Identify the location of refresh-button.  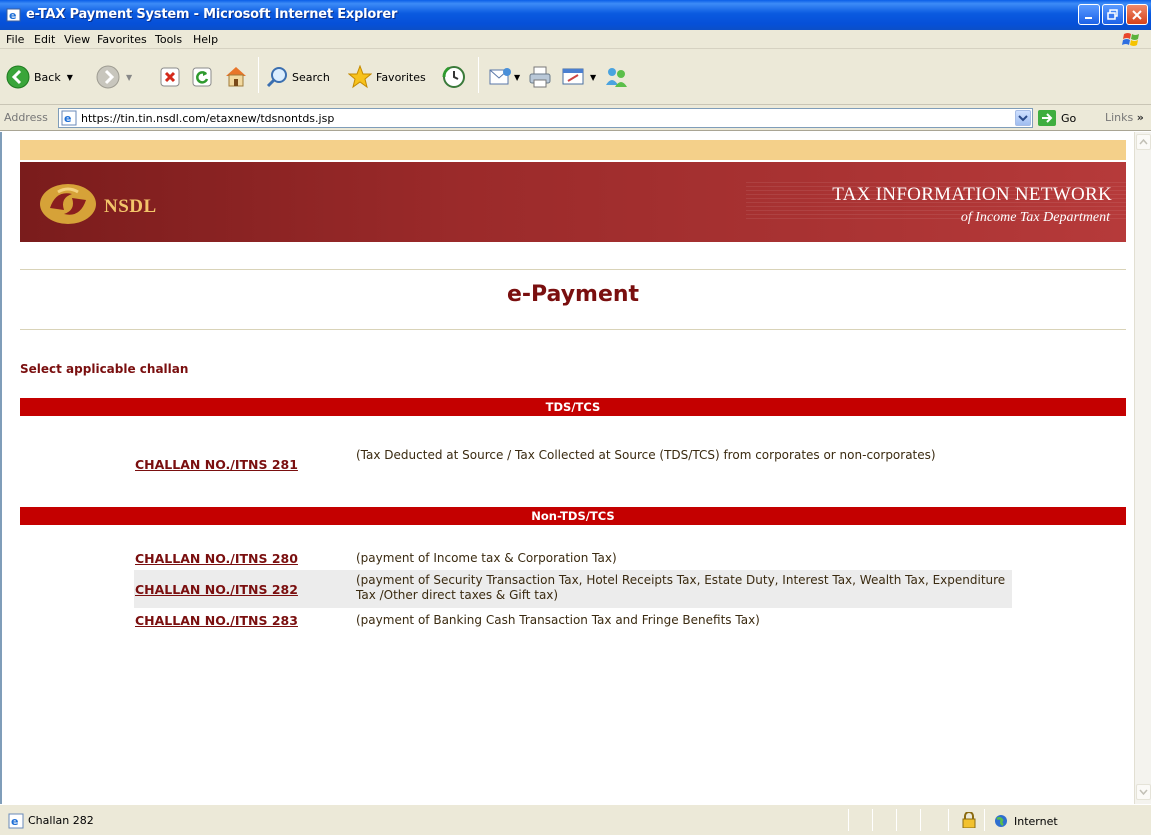
(202, 77).